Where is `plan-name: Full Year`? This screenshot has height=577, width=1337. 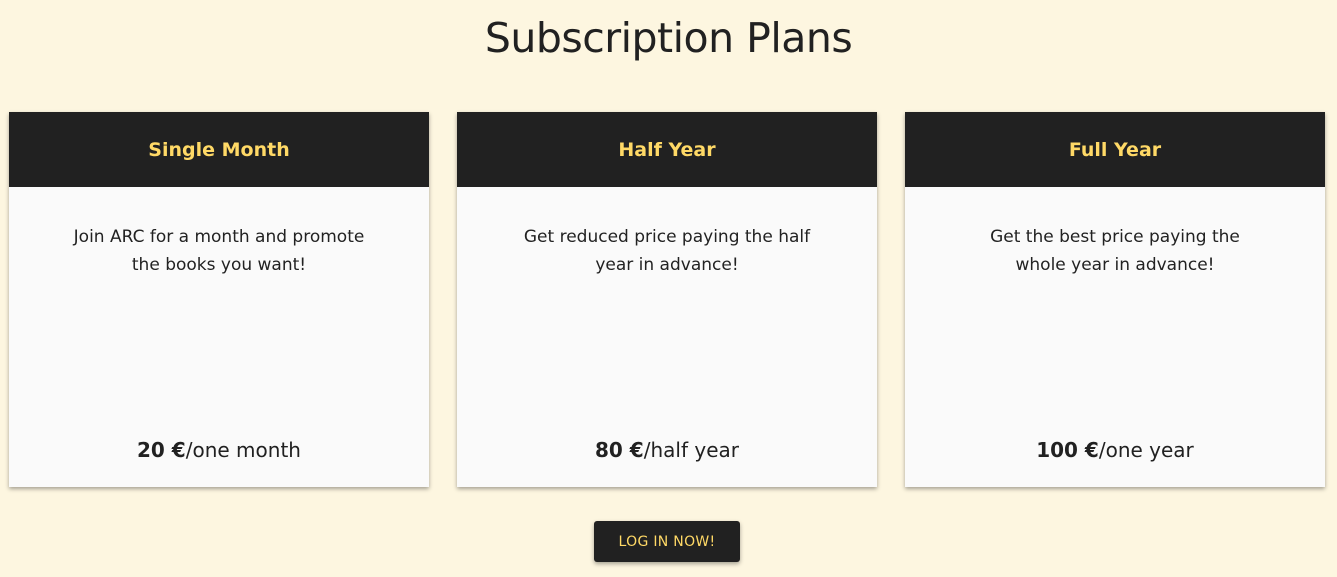
plan-name: Full Year is located at coordinates (1115, 149).